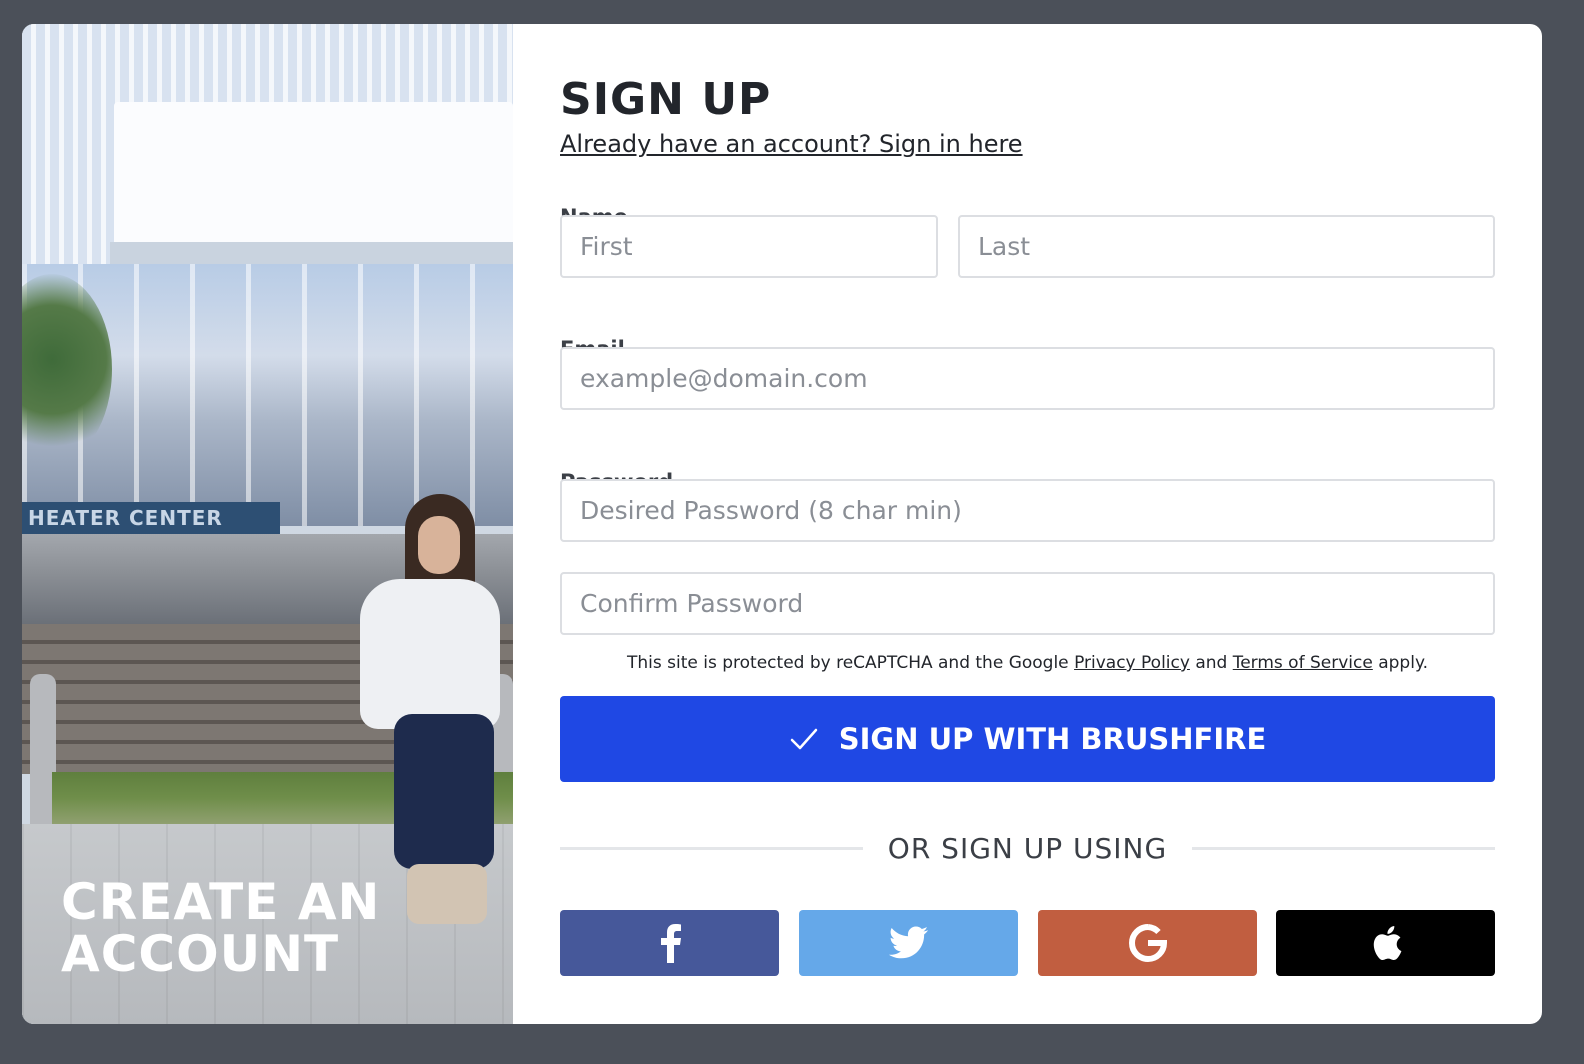  Describe the element at coordinates (1052, 739) in the screenshot. I see `signup-button-label: SIGN UP WITH BRUSHFIRE` at that location.